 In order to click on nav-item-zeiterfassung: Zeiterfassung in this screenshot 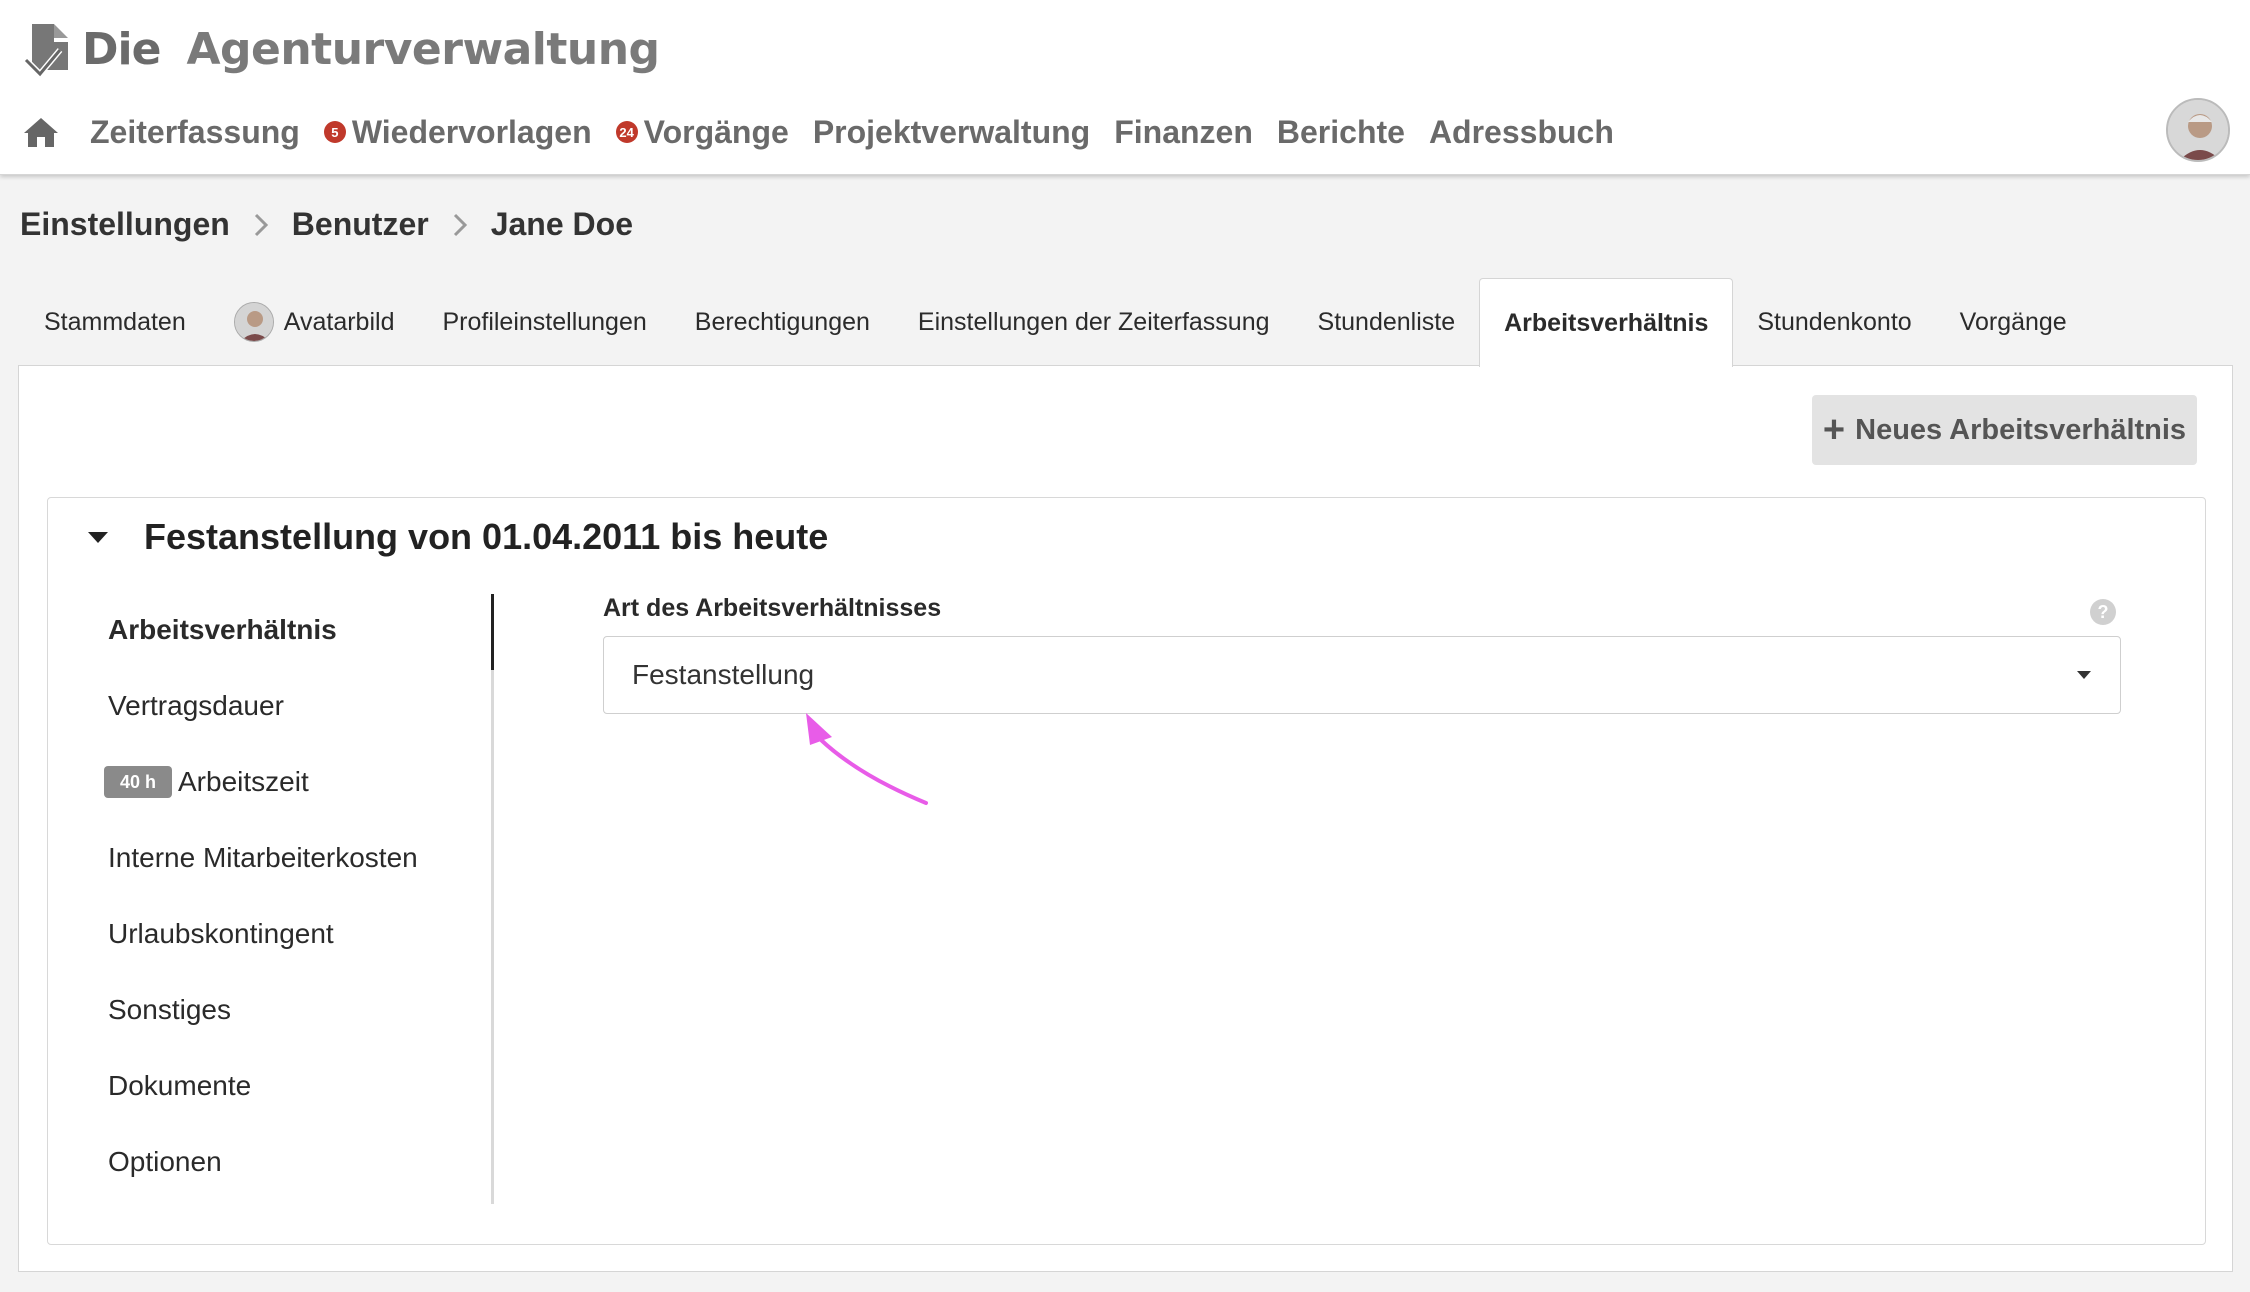, I will do `click(195, 132)`.